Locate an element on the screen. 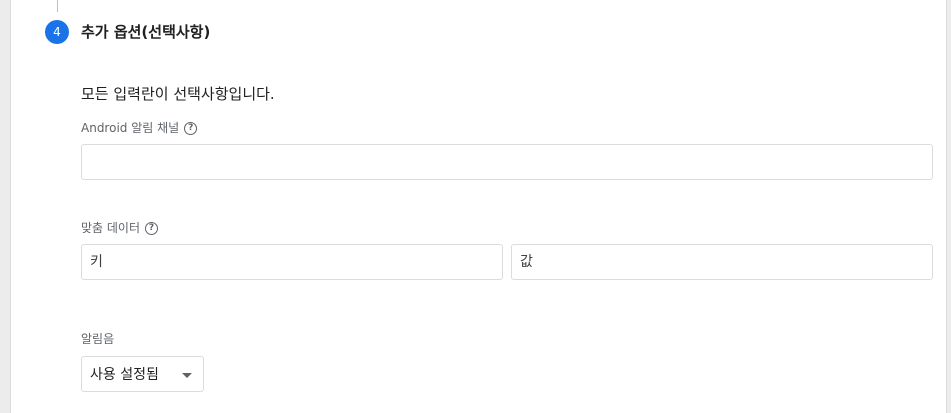 The image size is (951, 413). step-title: 추가 옵션(선택사항) is located at coordinates (146, 32).